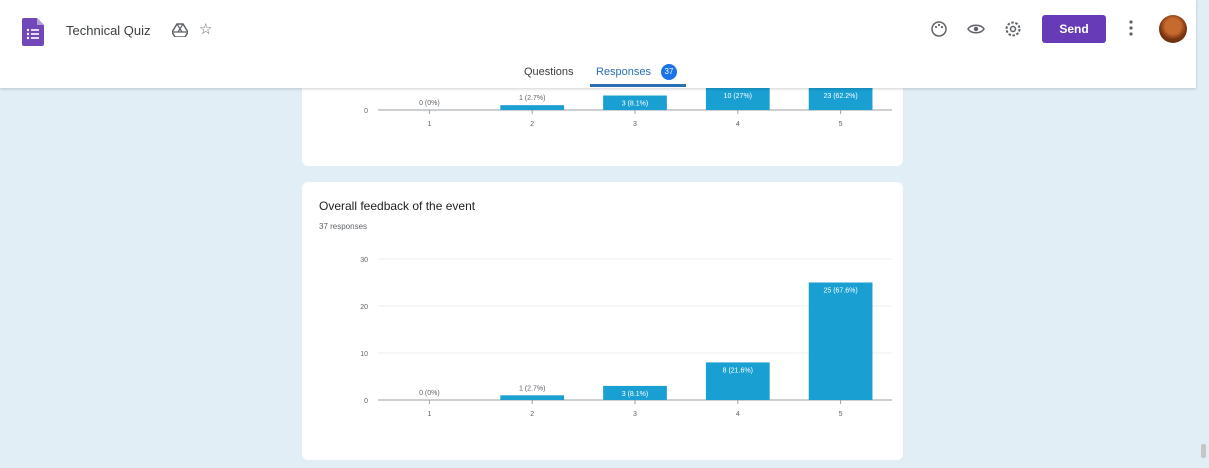 The width and height of the screenshot is (1209, 468). Describe the element at coordinates (976, 29) in the screenshot. I see `preview-eye-icon` at that location.